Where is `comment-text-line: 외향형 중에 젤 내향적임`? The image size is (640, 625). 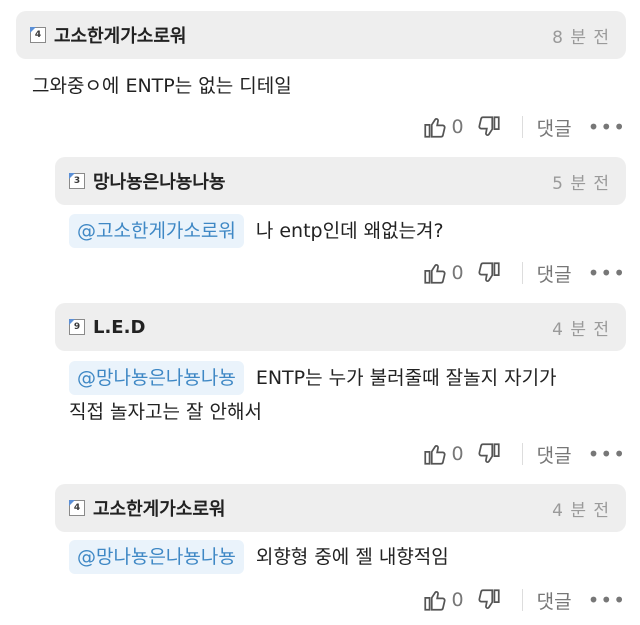
comment-text-line: 외향형 중에 젤 내향적임 is located at coordinates (352, 557).